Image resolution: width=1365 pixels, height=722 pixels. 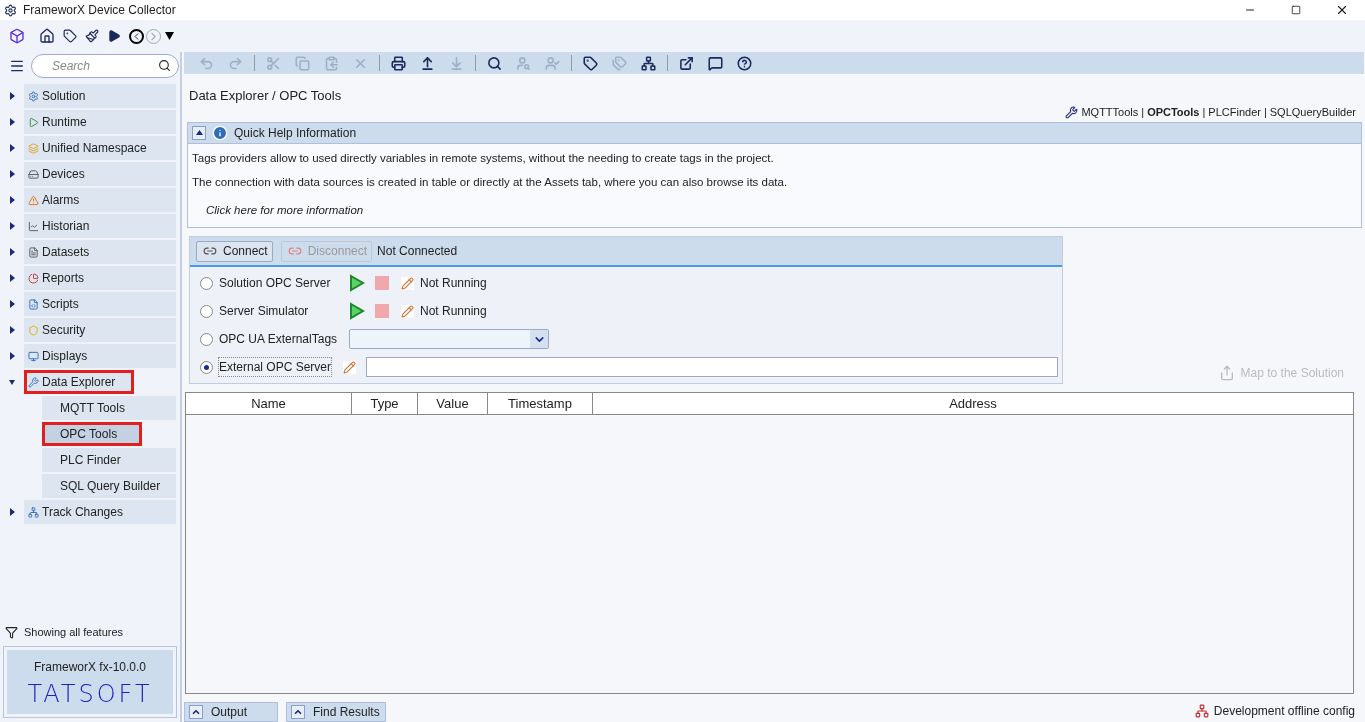 I want to click on tree-item: Unified Namespace, so click(x=100, y=148).